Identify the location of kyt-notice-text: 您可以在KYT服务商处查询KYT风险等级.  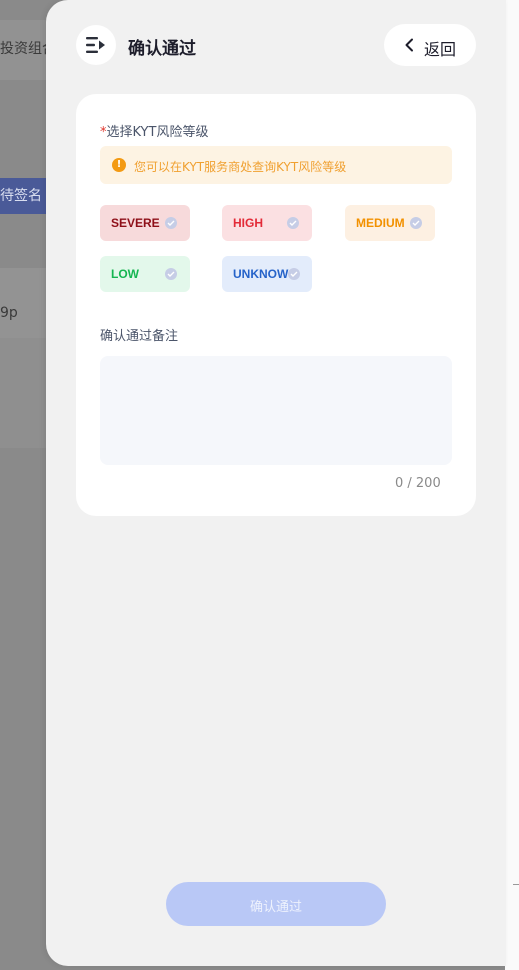
(240, 167).